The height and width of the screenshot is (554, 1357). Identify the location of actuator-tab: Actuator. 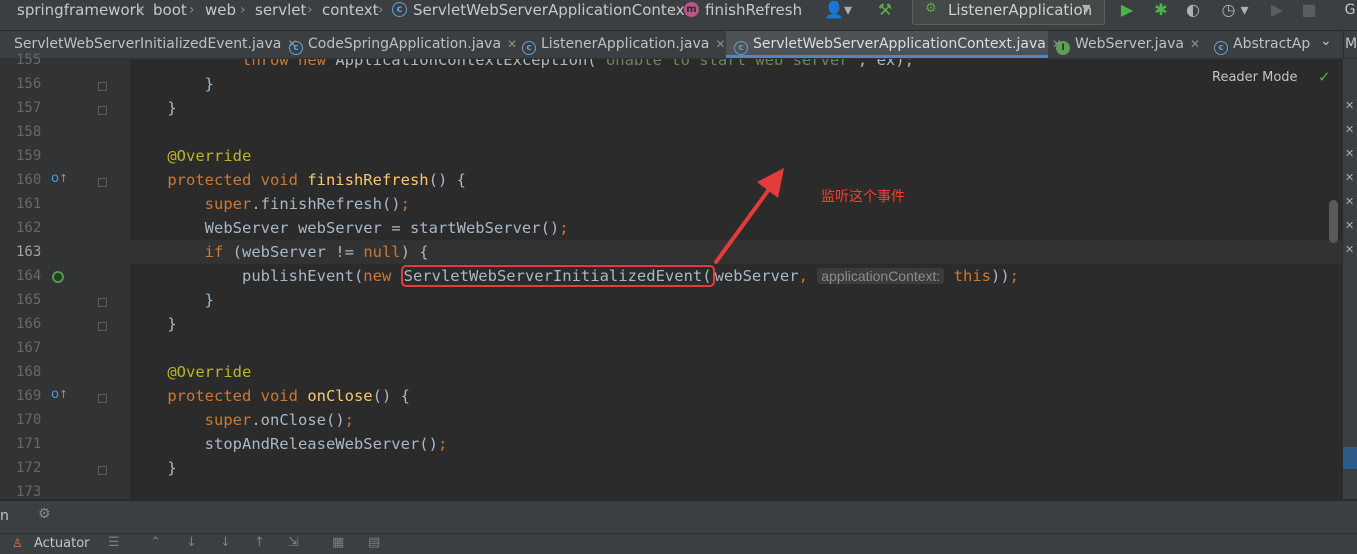
(62, 543).